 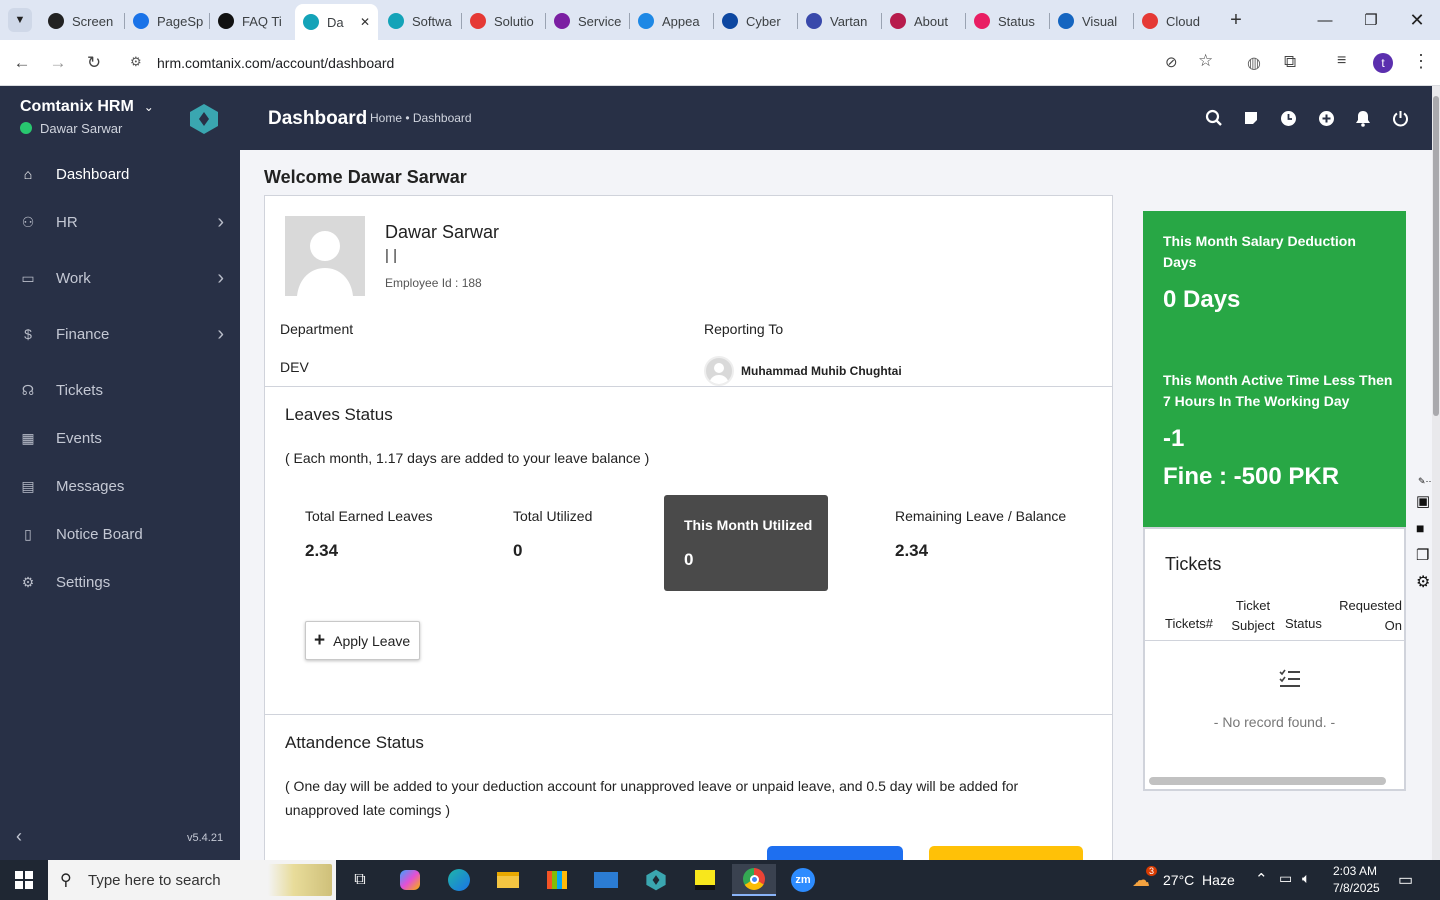 I want to click on sidebar-item-dashboard: ⌂ Dashboard, so click(x=120, y=174).